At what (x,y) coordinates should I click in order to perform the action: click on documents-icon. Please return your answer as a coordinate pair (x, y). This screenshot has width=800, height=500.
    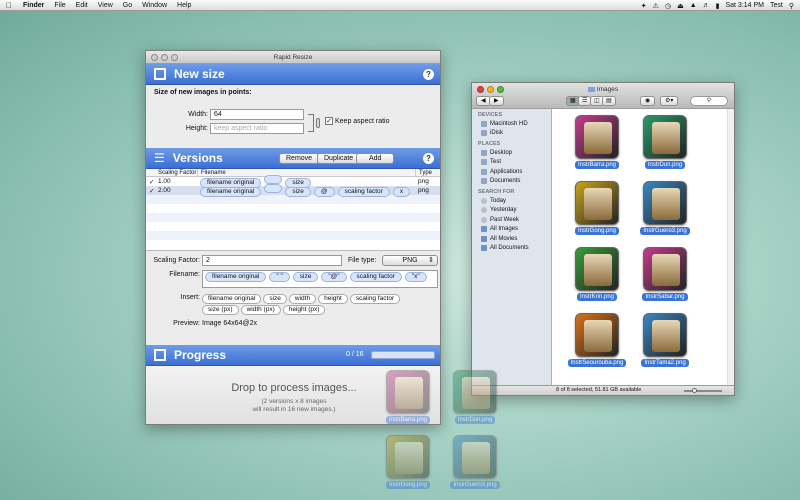
    Looking at the image, I should click on (484, 181).